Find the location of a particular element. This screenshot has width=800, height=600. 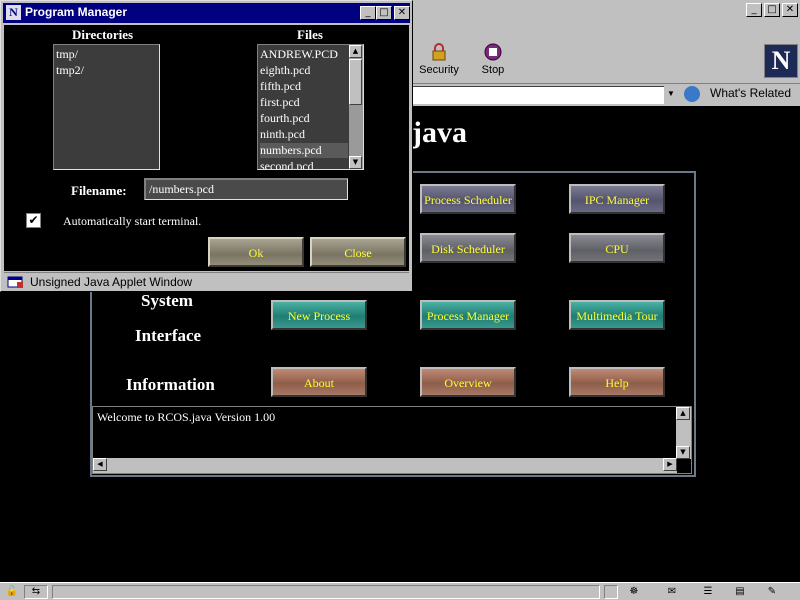

help-button: Help is located at coordinates (617, 382).